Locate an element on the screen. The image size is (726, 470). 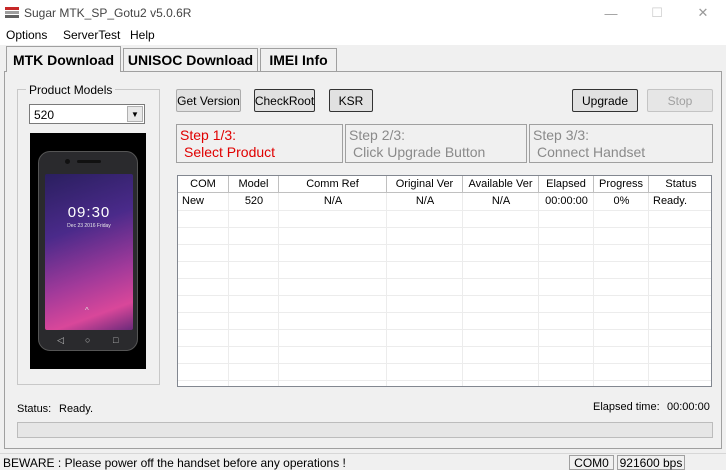
step-1-panel: Step 1/3: Select Product is located at coordinates (259, 143).